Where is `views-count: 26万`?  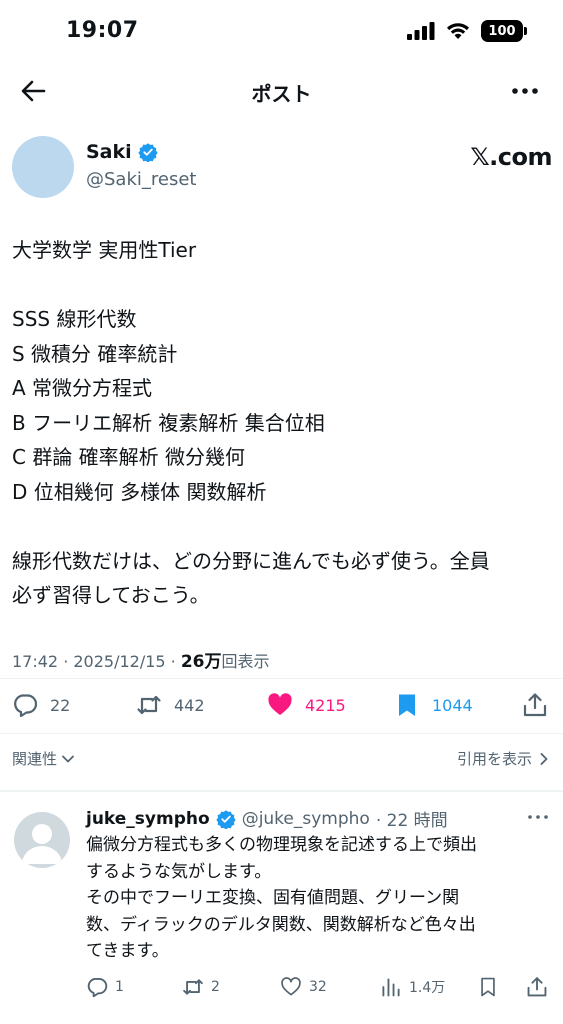
views-count: 26万 is located at coordinates (201, 662).